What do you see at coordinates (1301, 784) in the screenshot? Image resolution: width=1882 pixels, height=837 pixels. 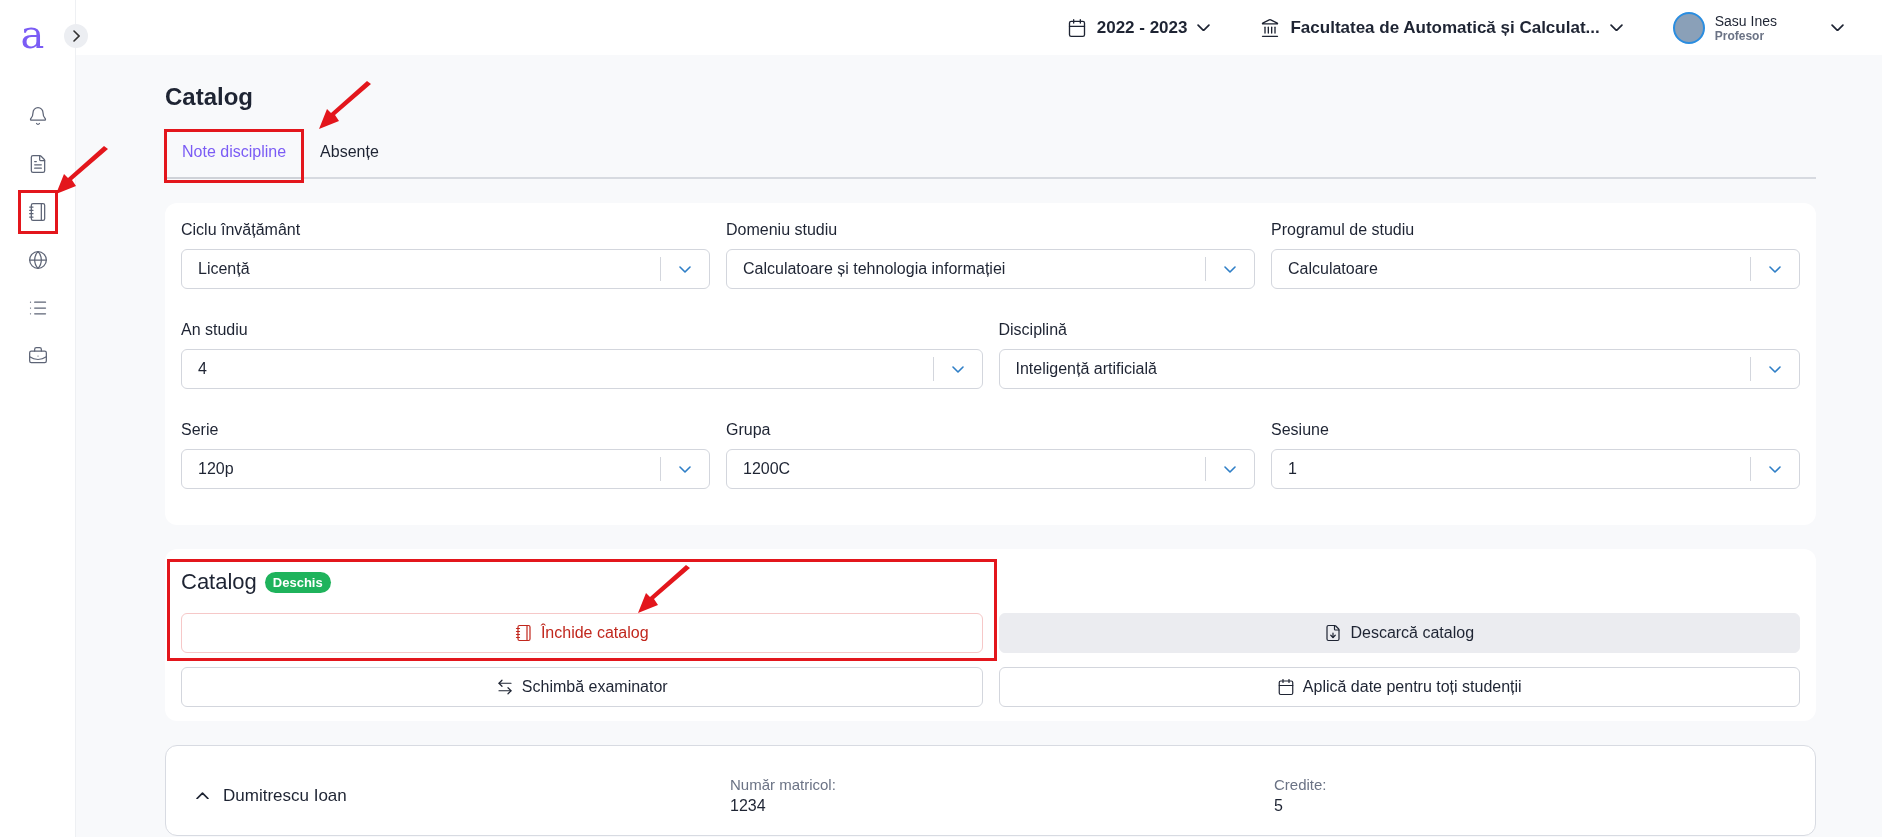 I see `field-label: Credite:` at bounding box center [1301, 784].